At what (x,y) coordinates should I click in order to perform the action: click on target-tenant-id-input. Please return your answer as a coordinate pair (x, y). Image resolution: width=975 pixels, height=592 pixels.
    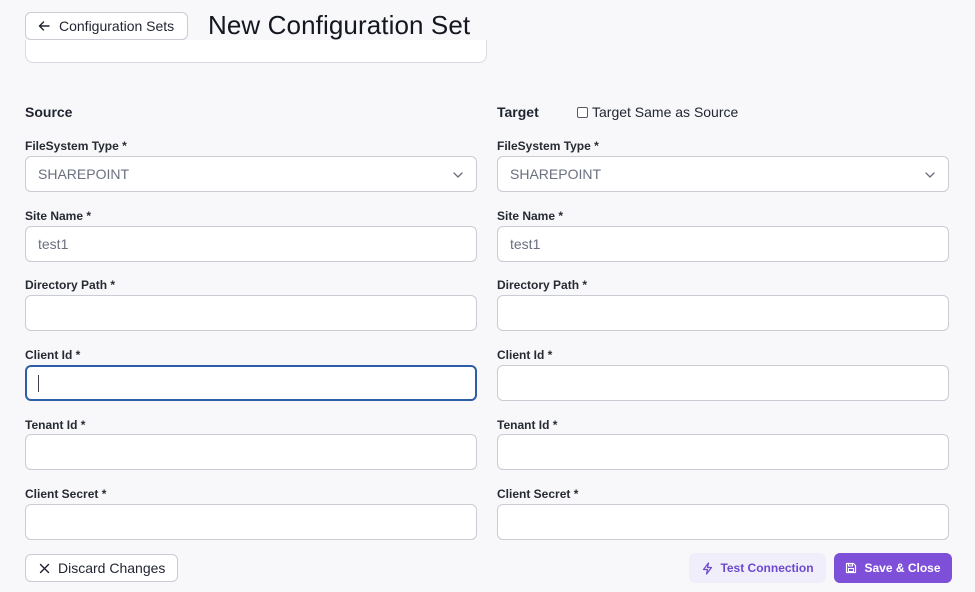
    Looking at the image, I should click on (723, 452).